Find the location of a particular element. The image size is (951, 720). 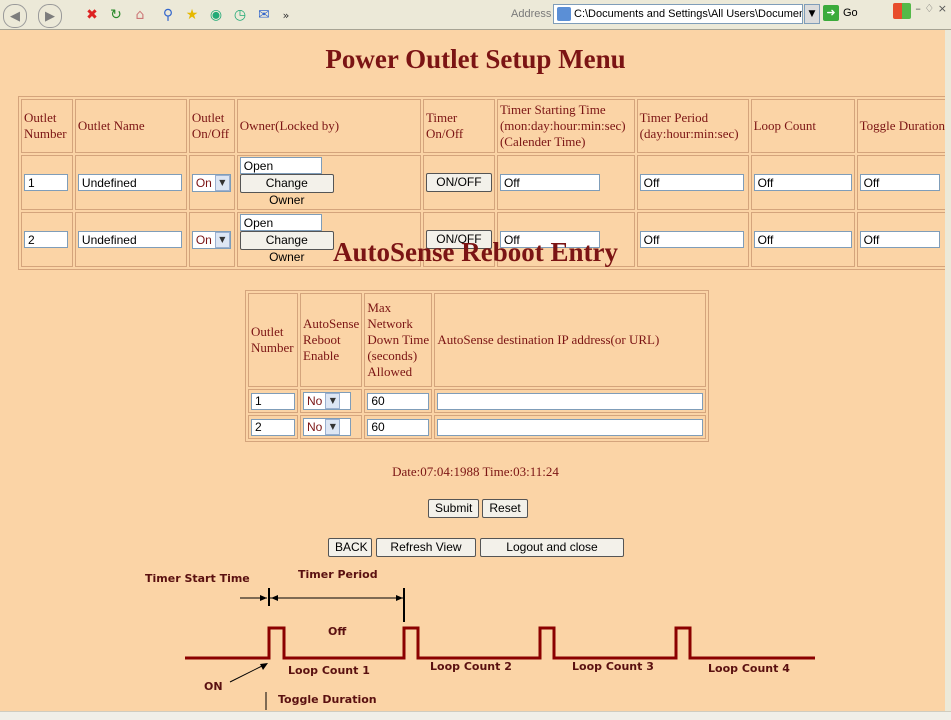

media-icon: ◉ is located at coordinates (216, 15).